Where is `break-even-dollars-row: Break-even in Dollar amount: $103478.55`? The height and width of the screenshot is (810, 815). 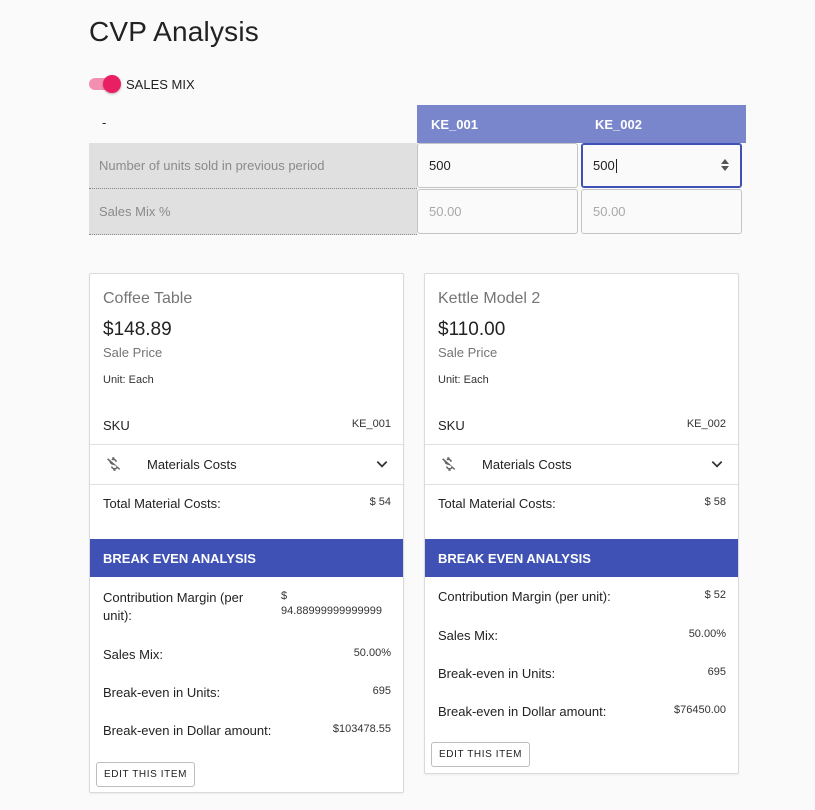
break-even-dollars-row: Break-even in Dollar amount: $103478.55 is located at coordinates (247, 730).